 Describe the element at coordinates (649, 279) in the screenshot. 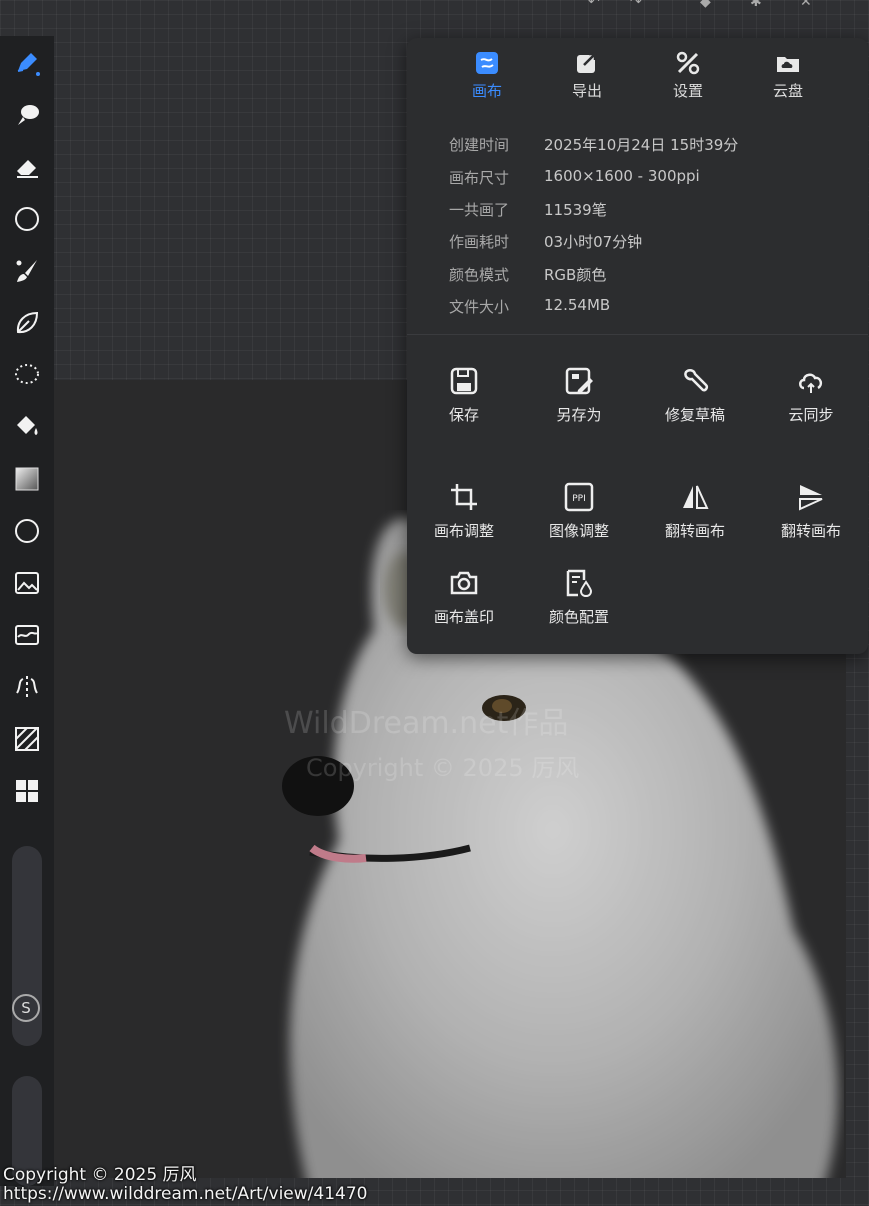

I see `info-row: 颜色模式 RGB颜色` at that location.